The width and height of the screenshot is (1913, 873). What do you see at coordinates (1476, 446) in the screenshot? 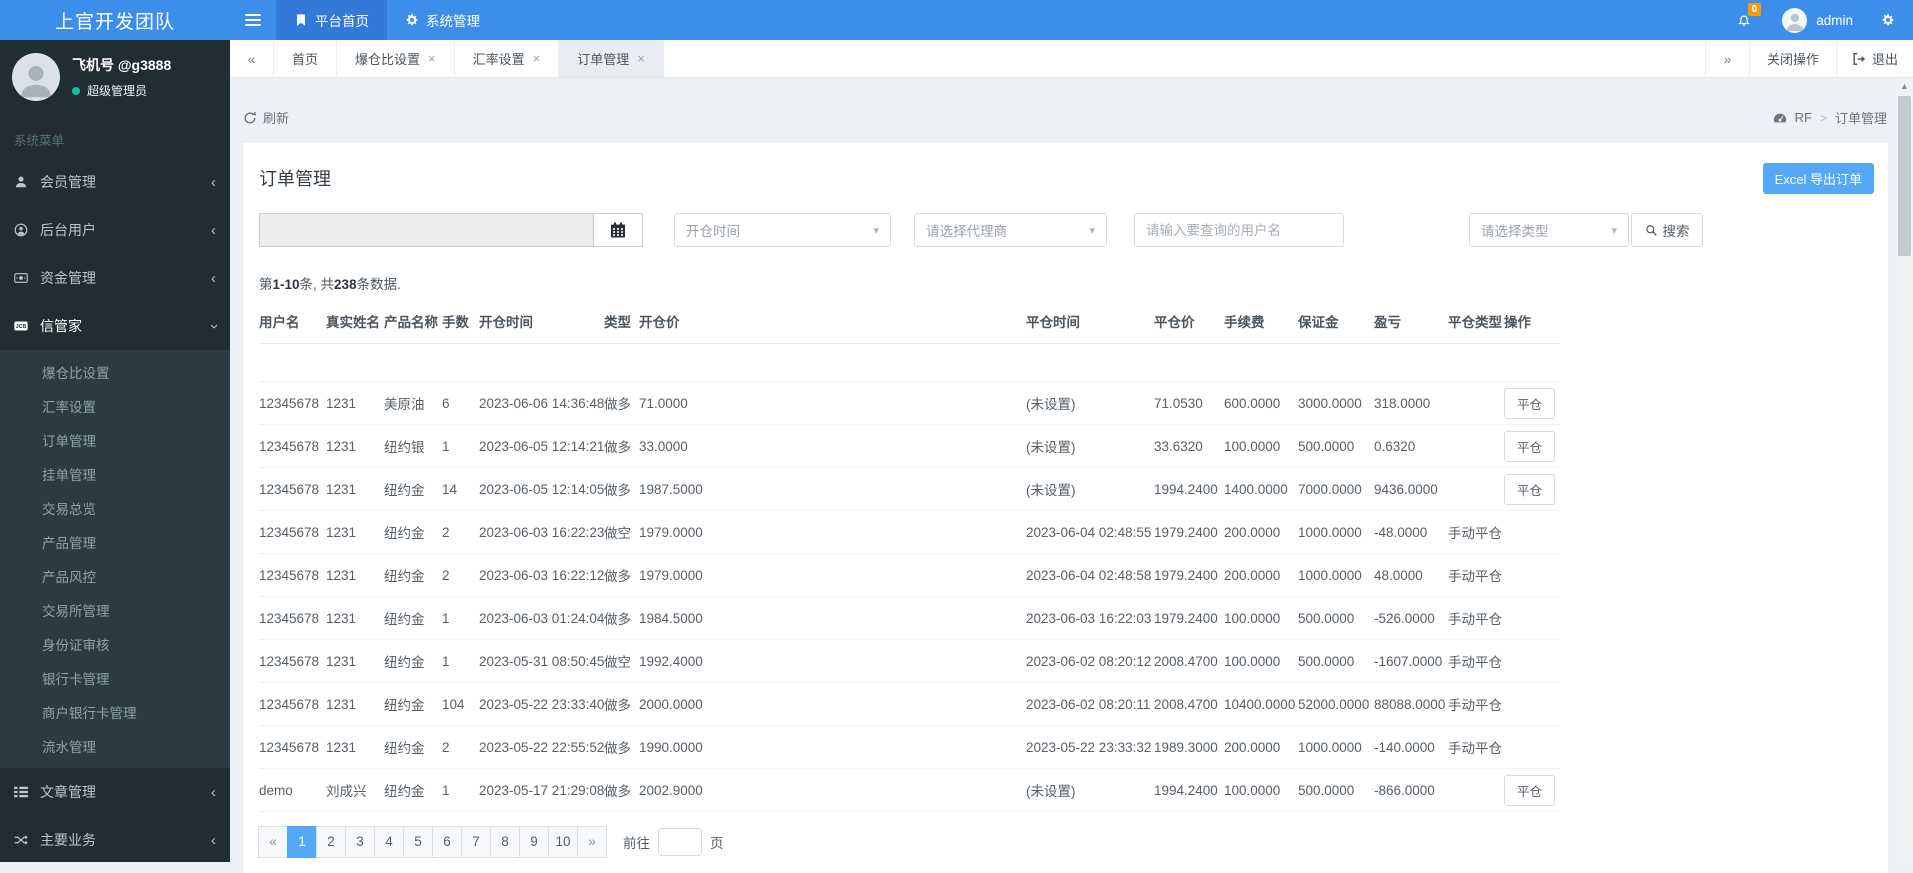
I see `close-type-cell` at bounding box center [1476, 446].